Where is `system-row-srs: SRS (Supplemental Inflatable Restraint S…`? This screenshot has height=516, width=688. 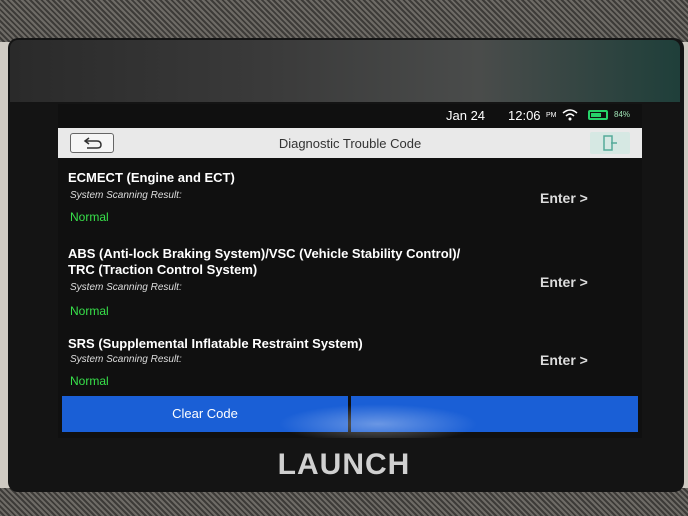
system-row-srs: SRS (Supplemental Inflatable Restraint S… is located at coordinates (350, 364).